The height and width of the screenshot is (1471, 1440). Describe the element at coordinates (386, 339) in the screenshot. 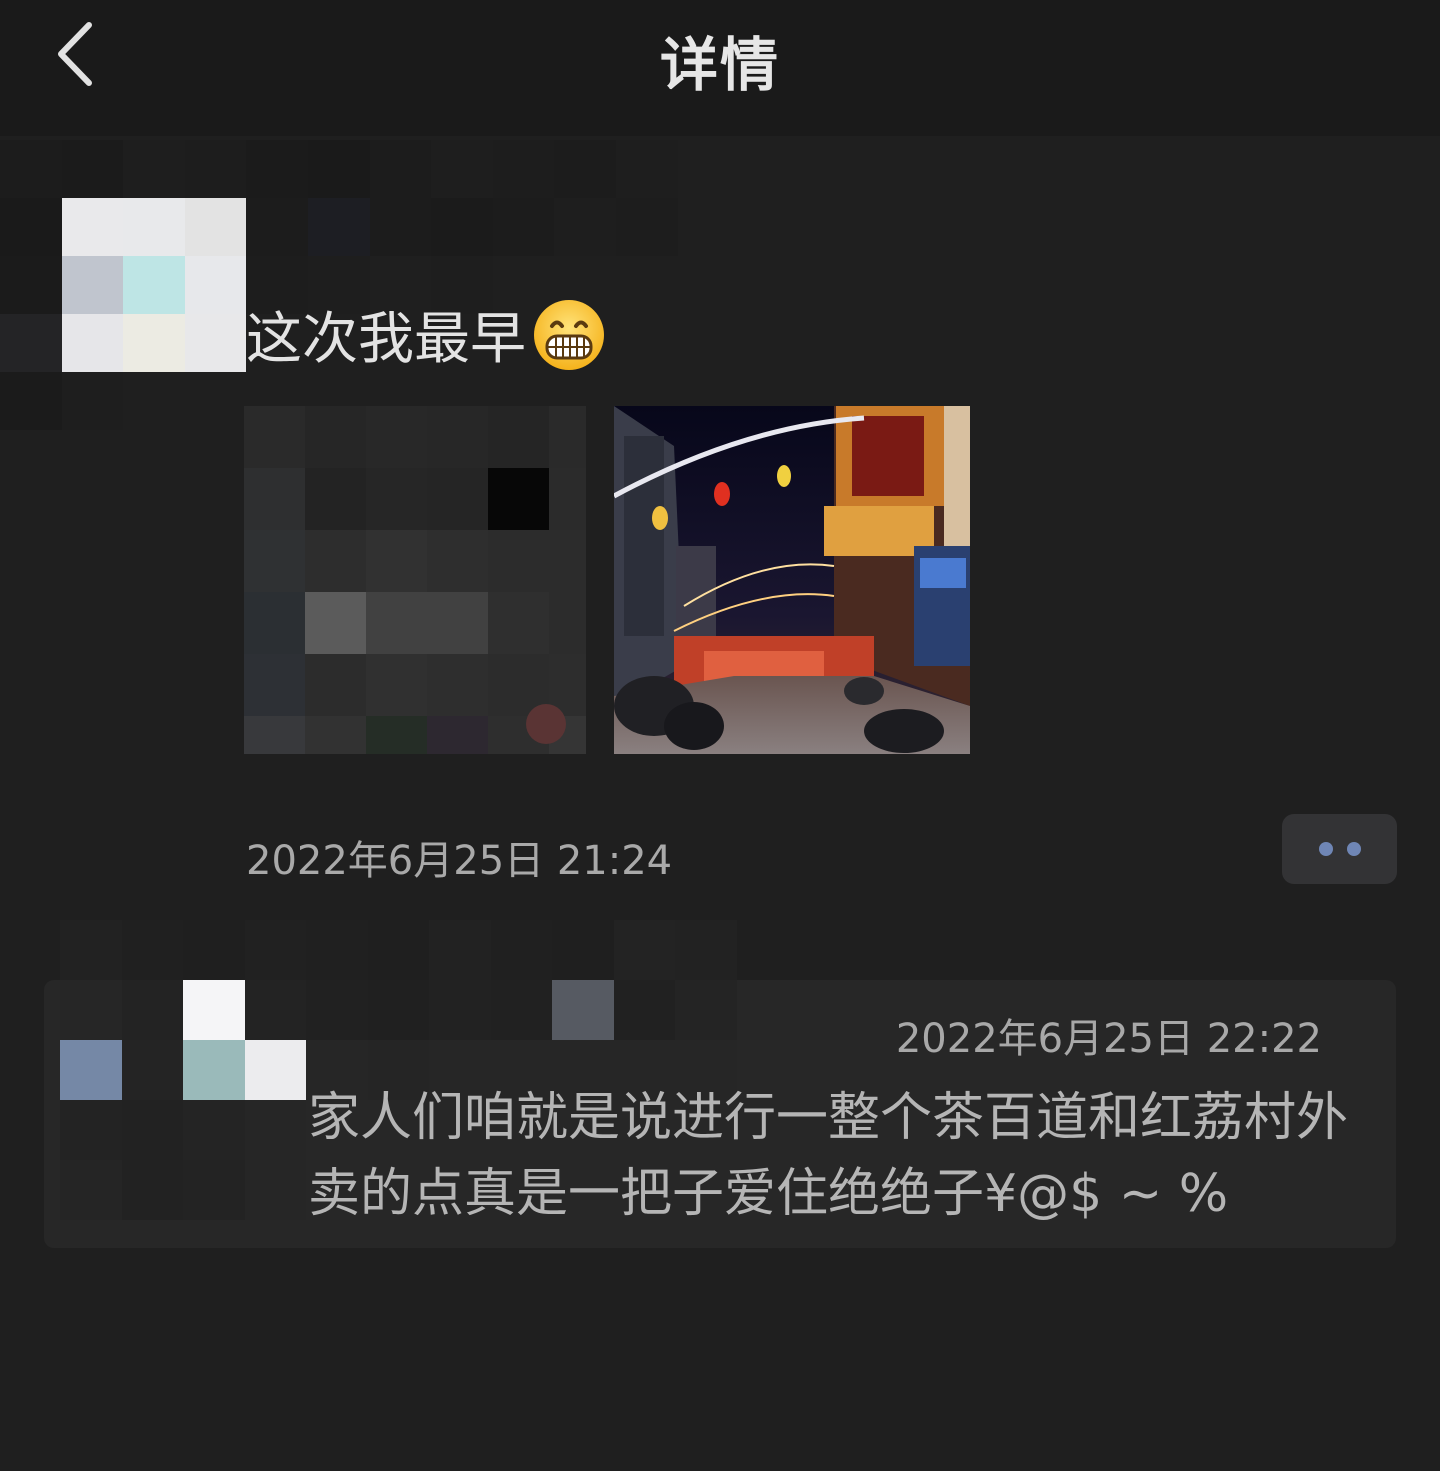

I see `post-text: 这次我最早` at that location.